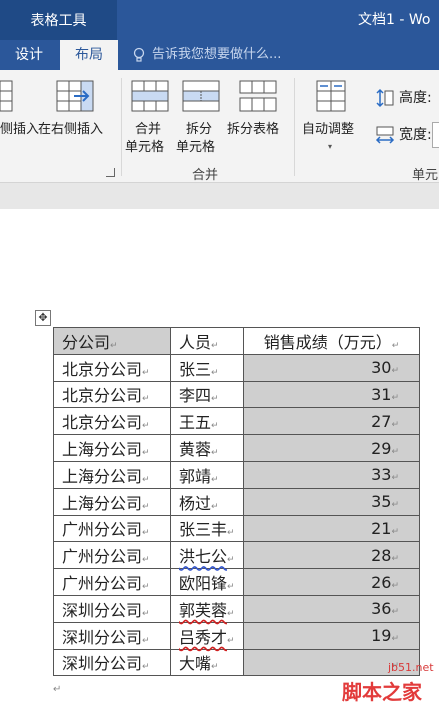 This screenshot has width=439, height=705. Describe the element at coordinates (207, 394) in the screenshot. I see `table-cell: 李四↵` at that location.